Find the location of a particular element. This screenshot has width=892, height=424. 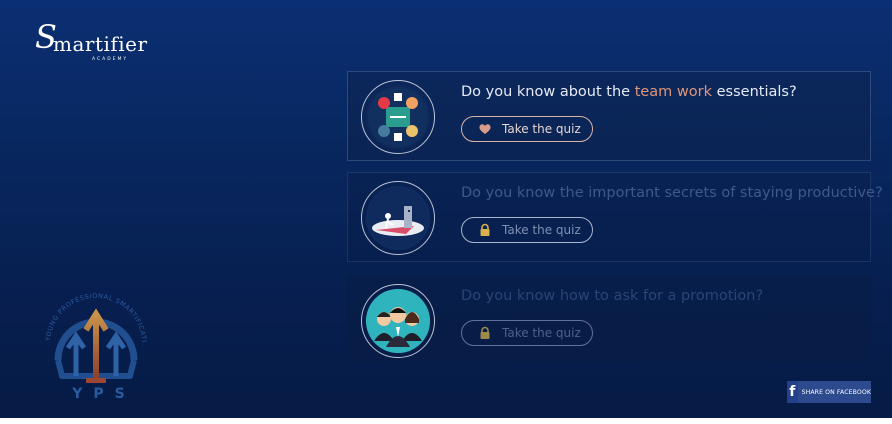

yps-emblem-icon: YOUNG PROFESSIONAL SMARTIFICATION is located at coordinates (90, 326).